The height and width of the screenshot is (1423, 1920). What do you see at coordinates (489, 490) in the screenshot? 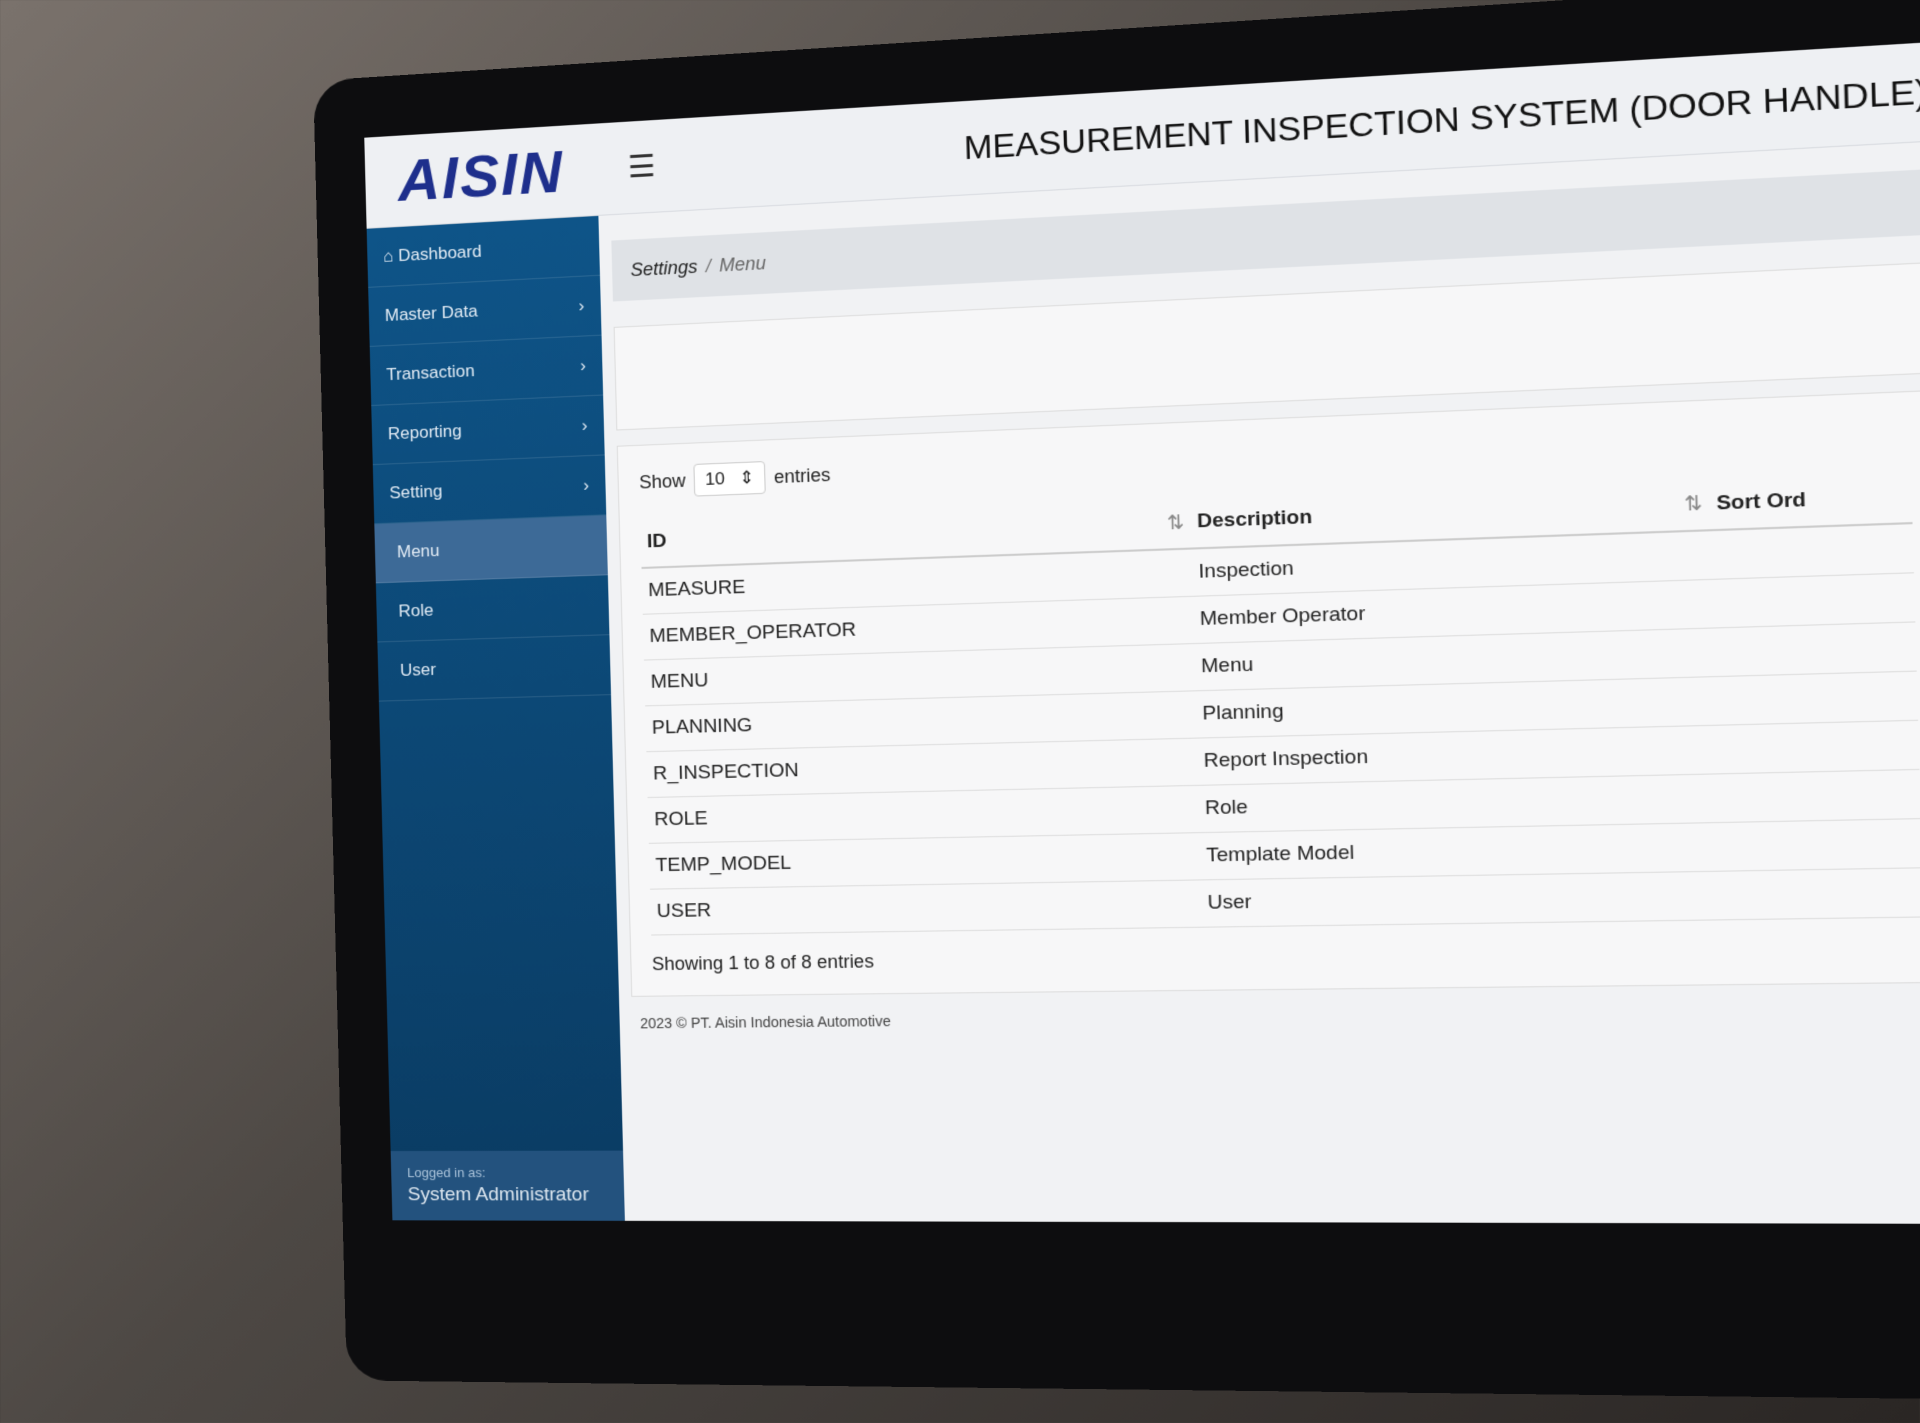
I see `sidebar-item-setting: Setting ›` at bounding box center [489, 490].